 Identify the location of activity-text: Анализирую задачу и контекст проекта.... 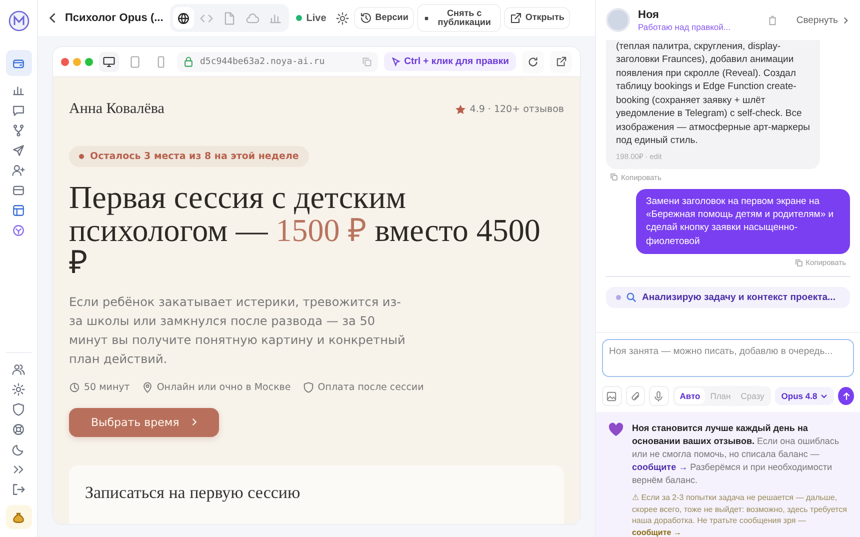
(739, 298).